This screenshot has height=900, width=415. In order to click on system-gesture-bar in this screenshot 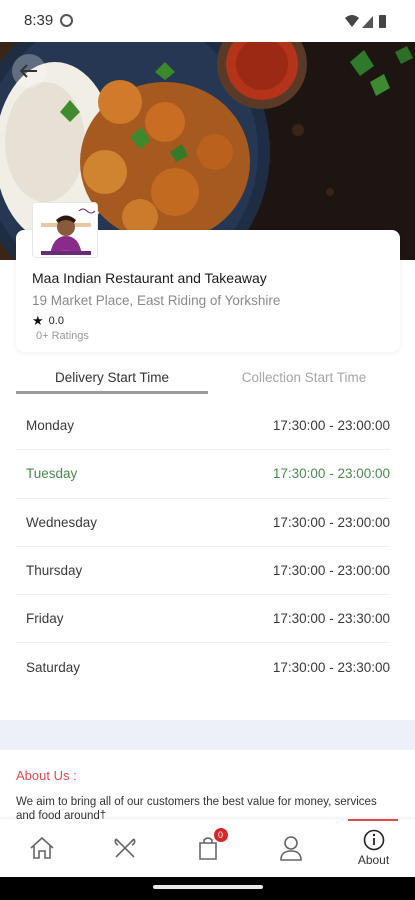, I will do `click(207, 888)`.